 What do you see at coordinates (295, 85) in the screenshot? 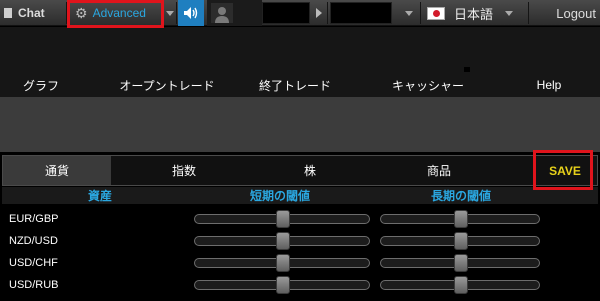
I see `nav-item-closed-trades: 終了トレード` at bounding box center [295, 85].